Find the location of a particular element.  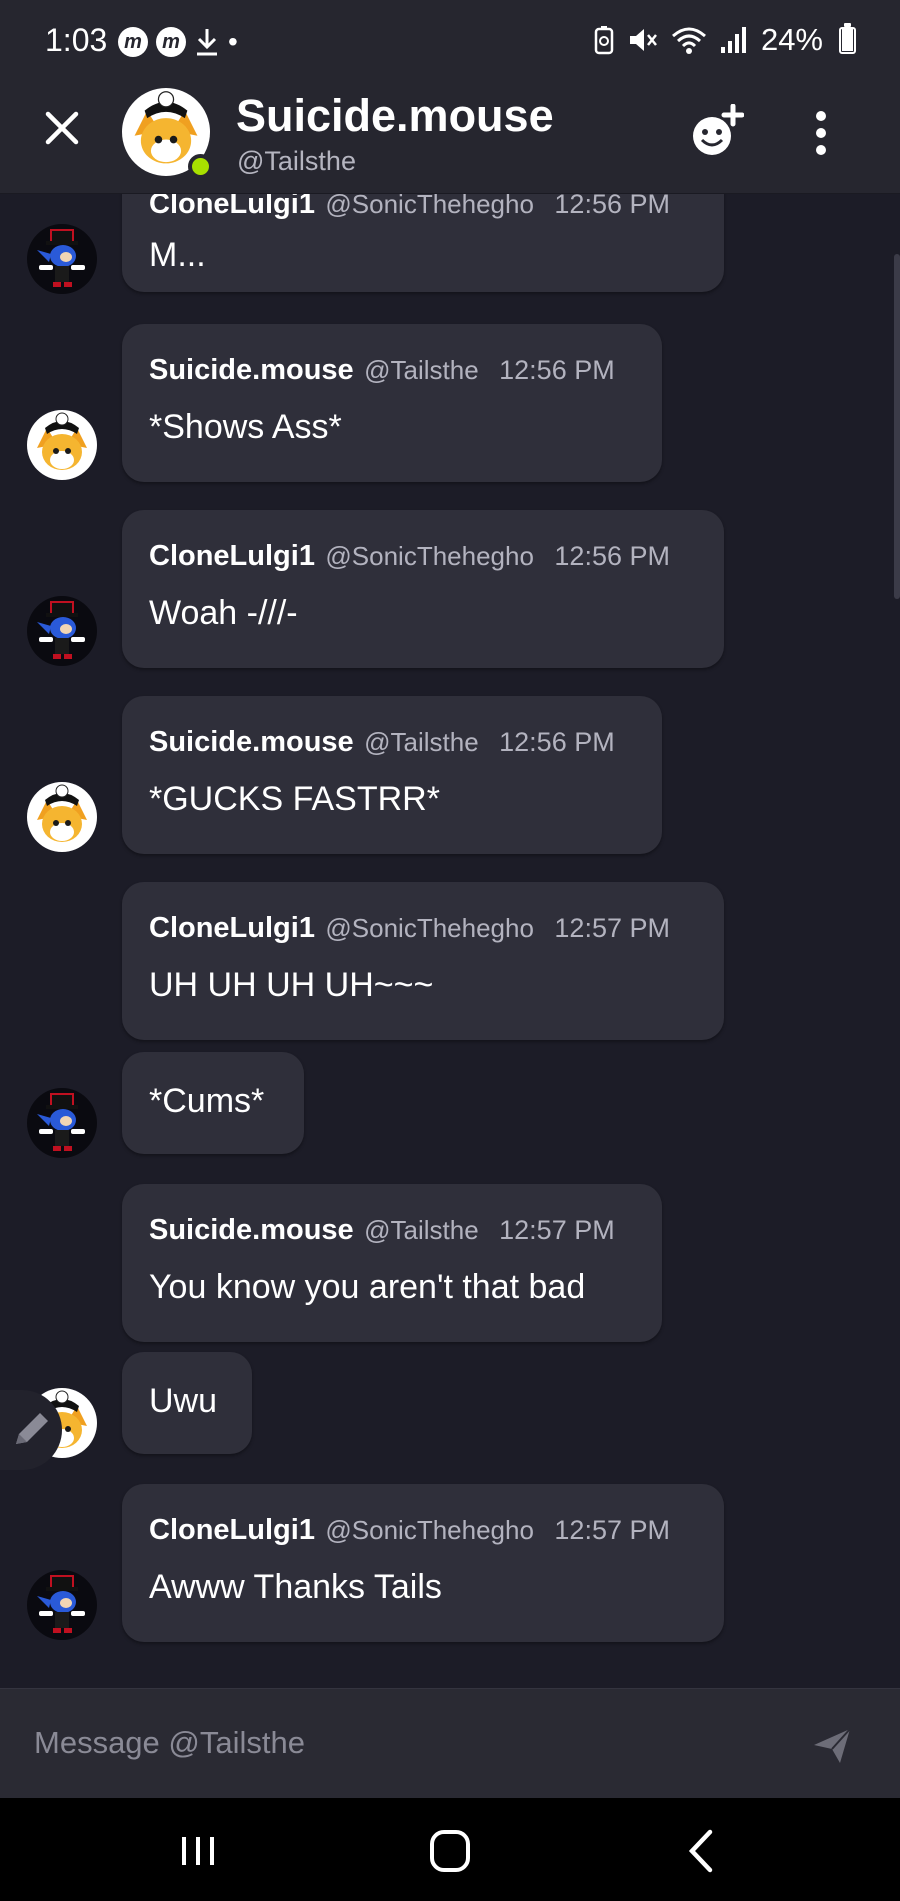

pencil-icon is located at coordinates (32, 1428).